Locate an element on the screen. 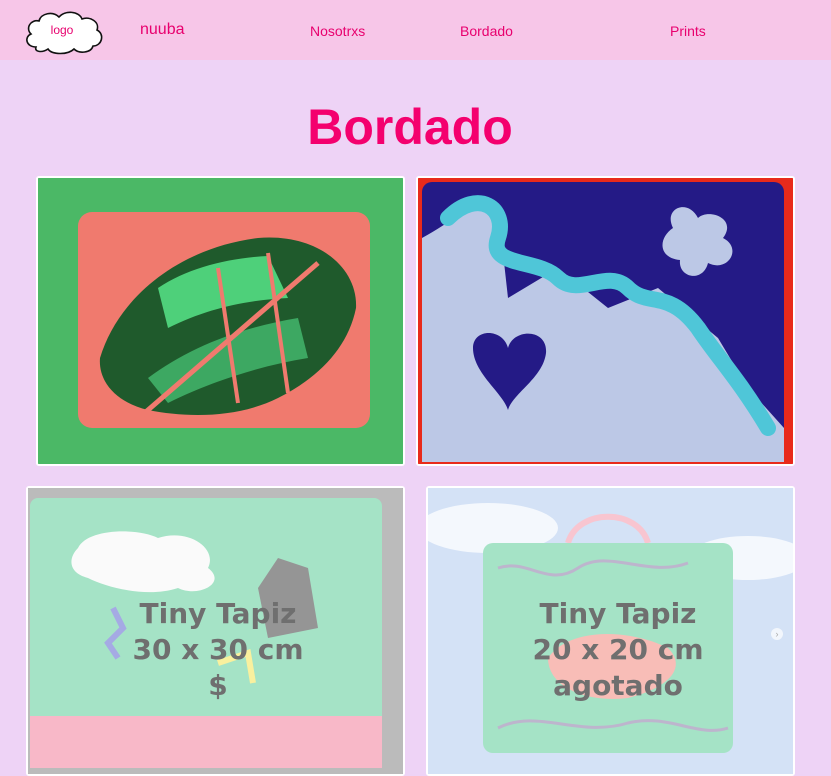 Image resolution: width=831 pixels, height=776 pixels. chevron-right-icon: › is located at coordinates (777, 634).